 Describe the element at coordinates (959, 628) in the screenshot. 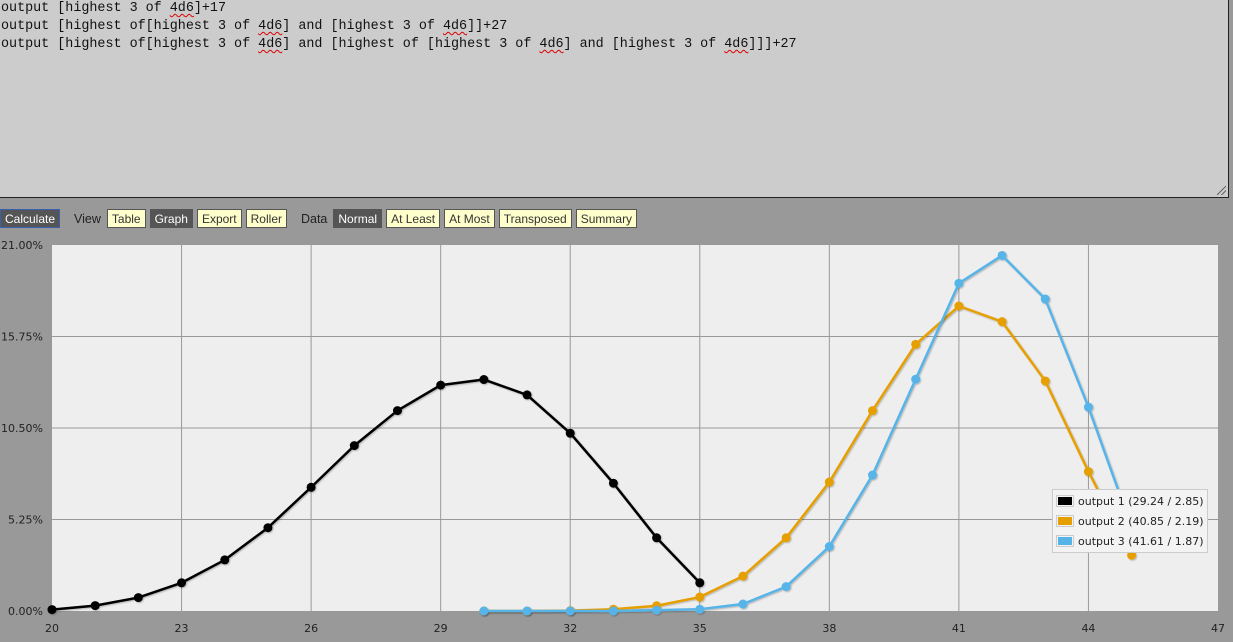

I see `x-tick-label: 41` at that location.